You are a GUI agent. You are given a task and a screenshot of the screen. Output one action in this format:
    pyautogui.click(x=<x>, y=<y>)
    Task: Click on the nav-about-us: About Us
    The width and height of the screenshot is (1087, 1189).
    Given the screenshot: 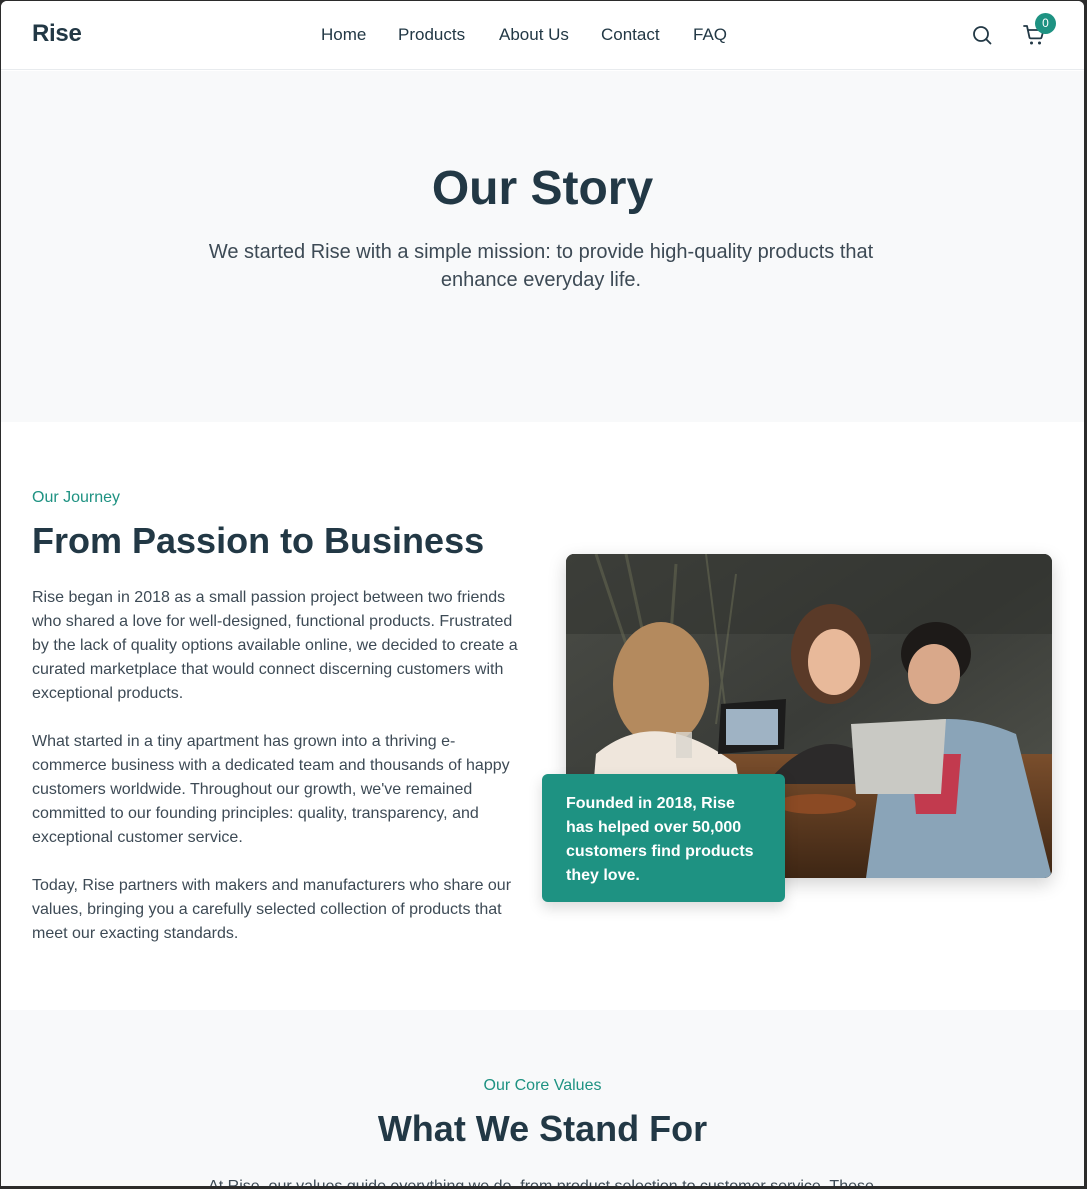 What is the action you would take?
    pyautogui.click(x=534, y=35)
    